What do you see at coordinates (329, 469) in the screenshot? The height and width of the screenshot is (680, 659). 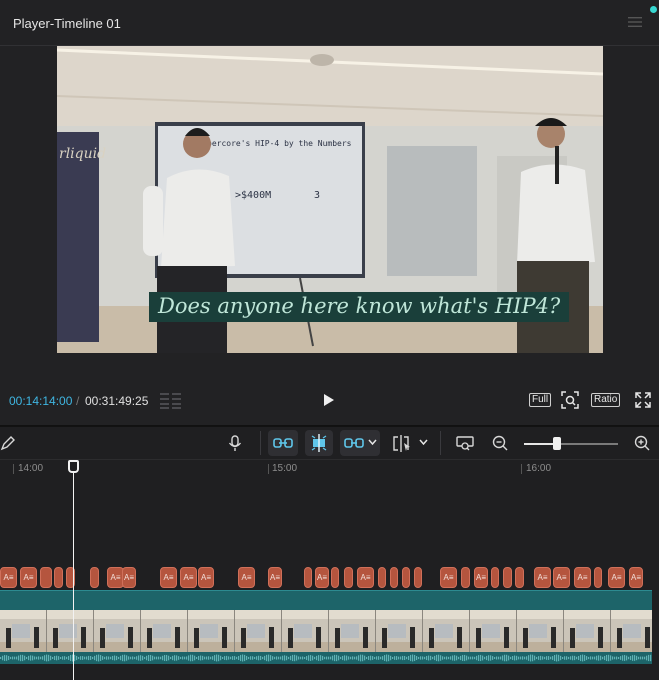 I see `time-ruler: 14:00 15:00 16:00` at bounding box center [329, 469].